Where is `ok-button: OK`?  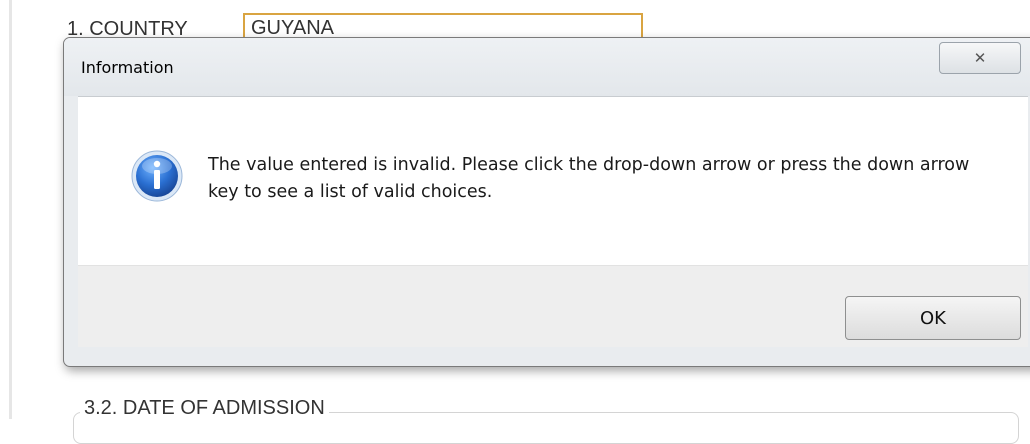
ok-button: OK is located at coordinates (933, 318).